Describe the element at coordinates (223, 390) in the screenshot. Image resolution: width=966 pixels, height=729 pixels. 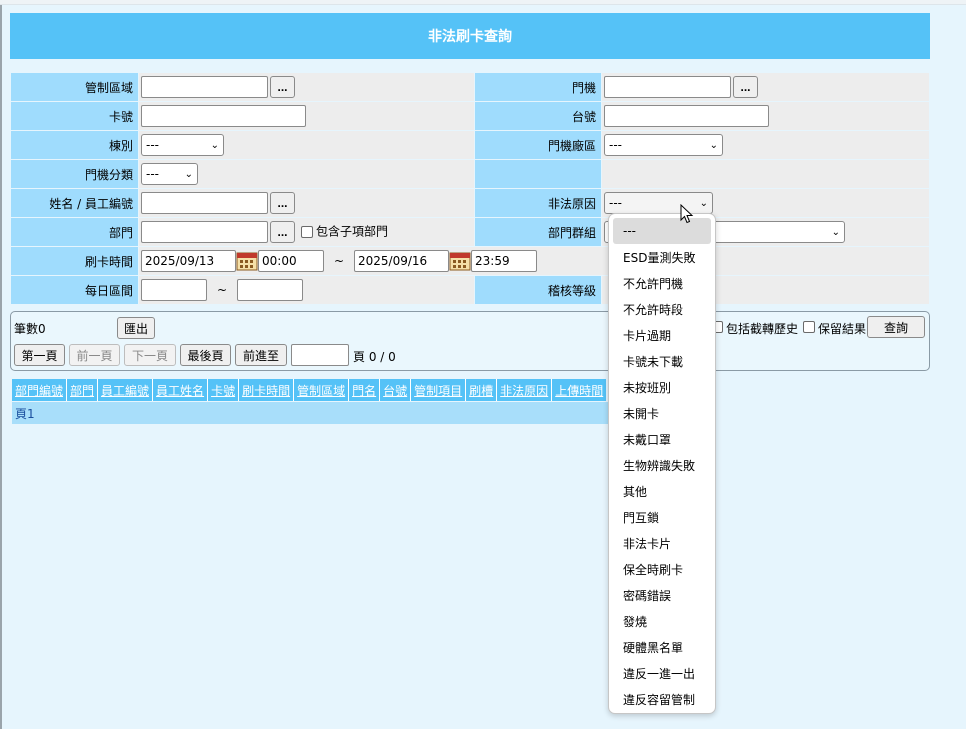
I see `column-header: 卡號` at that location.